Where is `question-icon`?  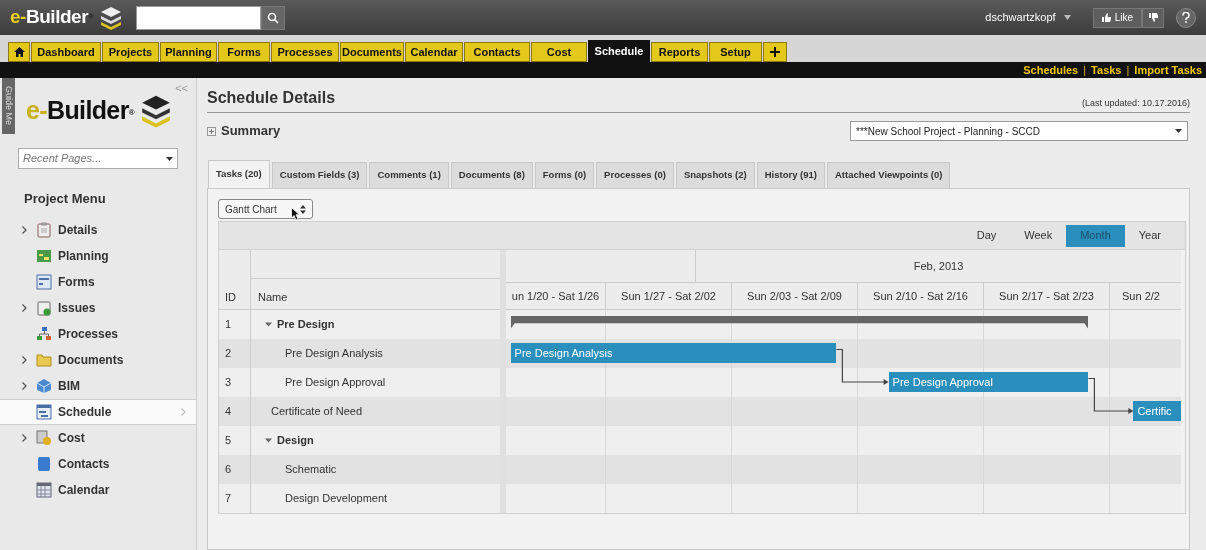
question-icon is located at coordinates (1186, 17).